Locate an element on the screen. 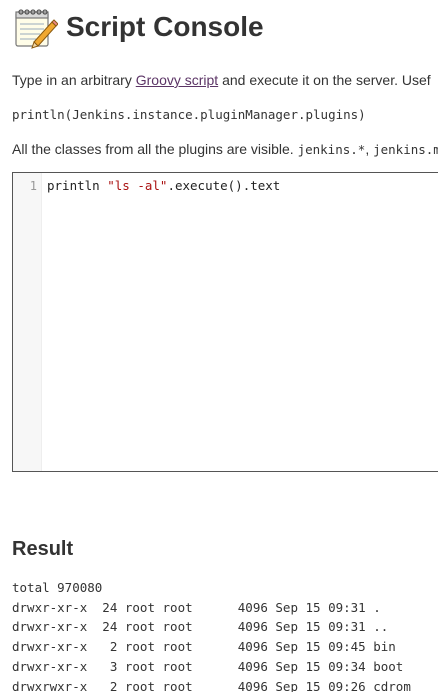  page-title: Script Console is located at coordinates (165, 26).